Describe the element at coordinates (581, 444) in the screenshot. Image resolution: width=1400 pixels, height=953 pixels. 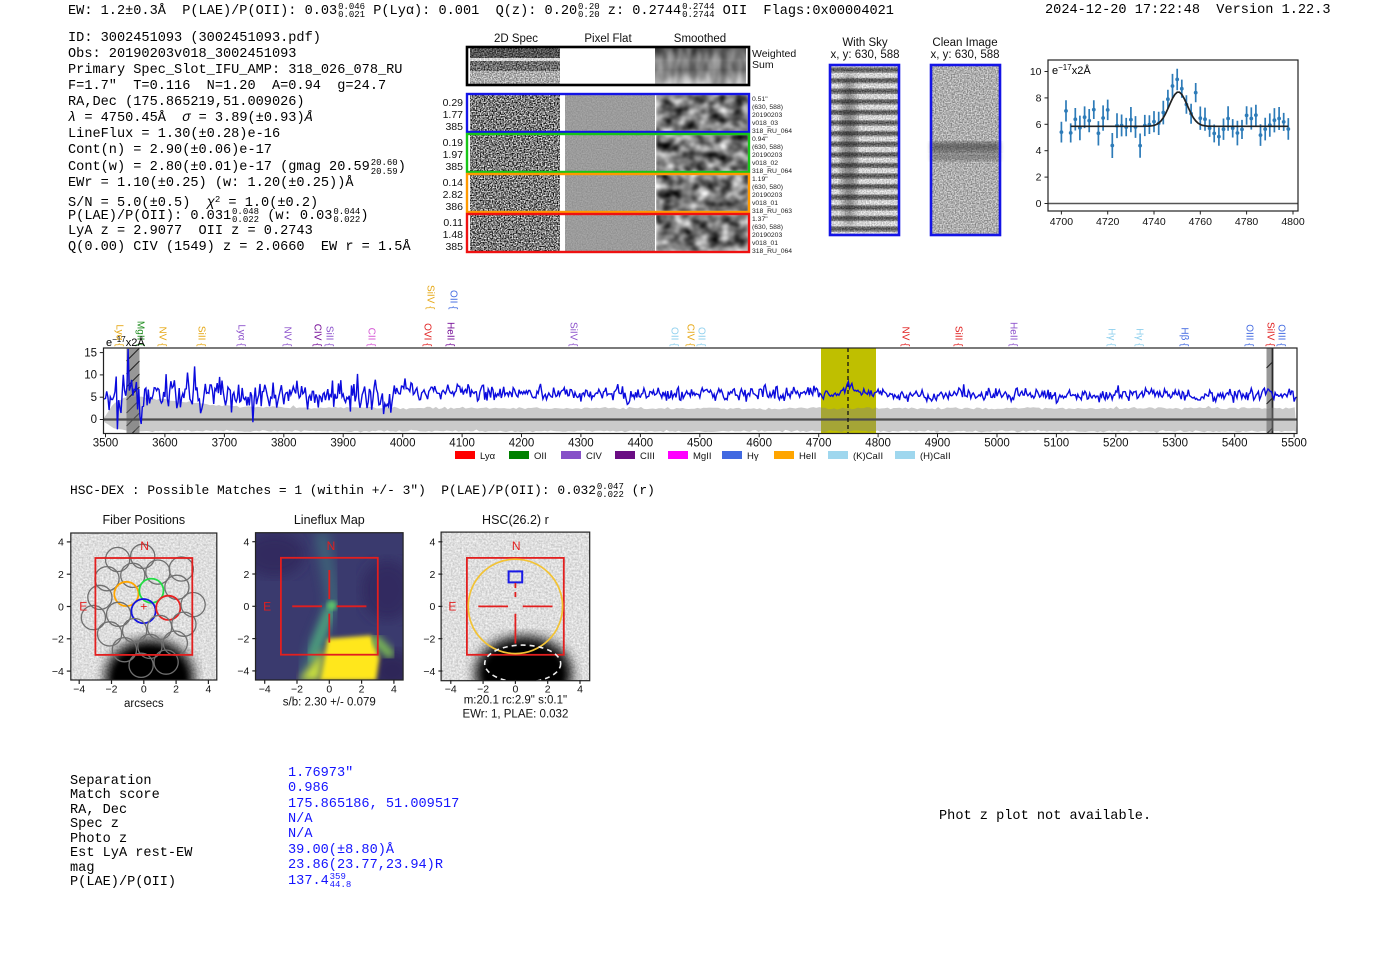
I see `svg-text: 4300` at that location.